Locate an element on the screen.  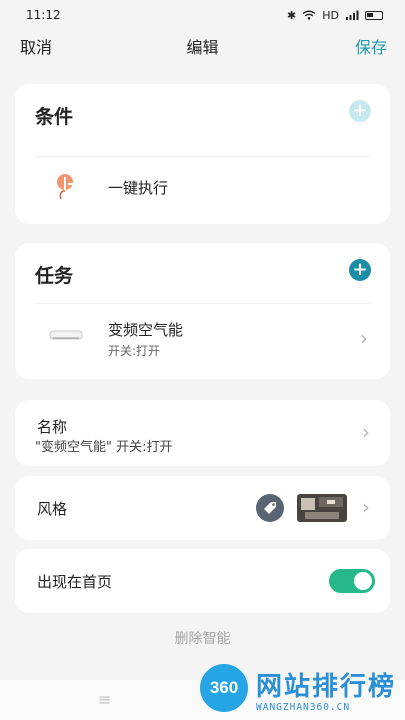
show-on-home-toggle is located at coordinates (352, 581).